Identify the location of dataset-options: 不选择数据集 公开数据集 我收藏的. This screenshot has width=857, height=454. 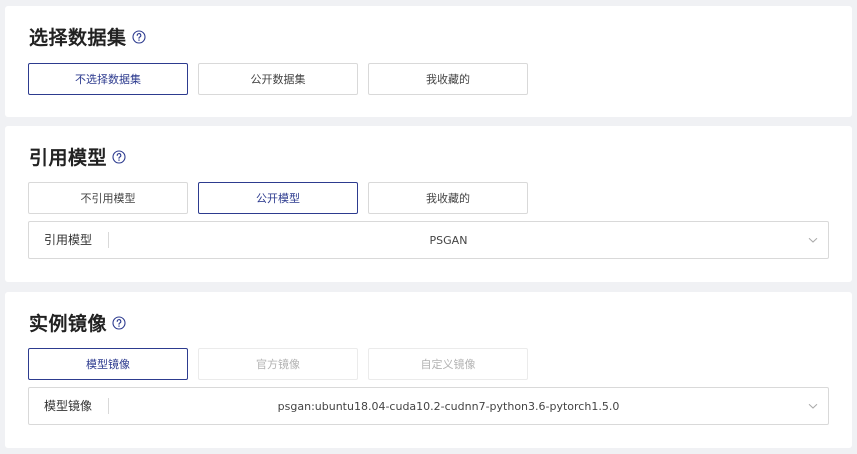
(278, 79).